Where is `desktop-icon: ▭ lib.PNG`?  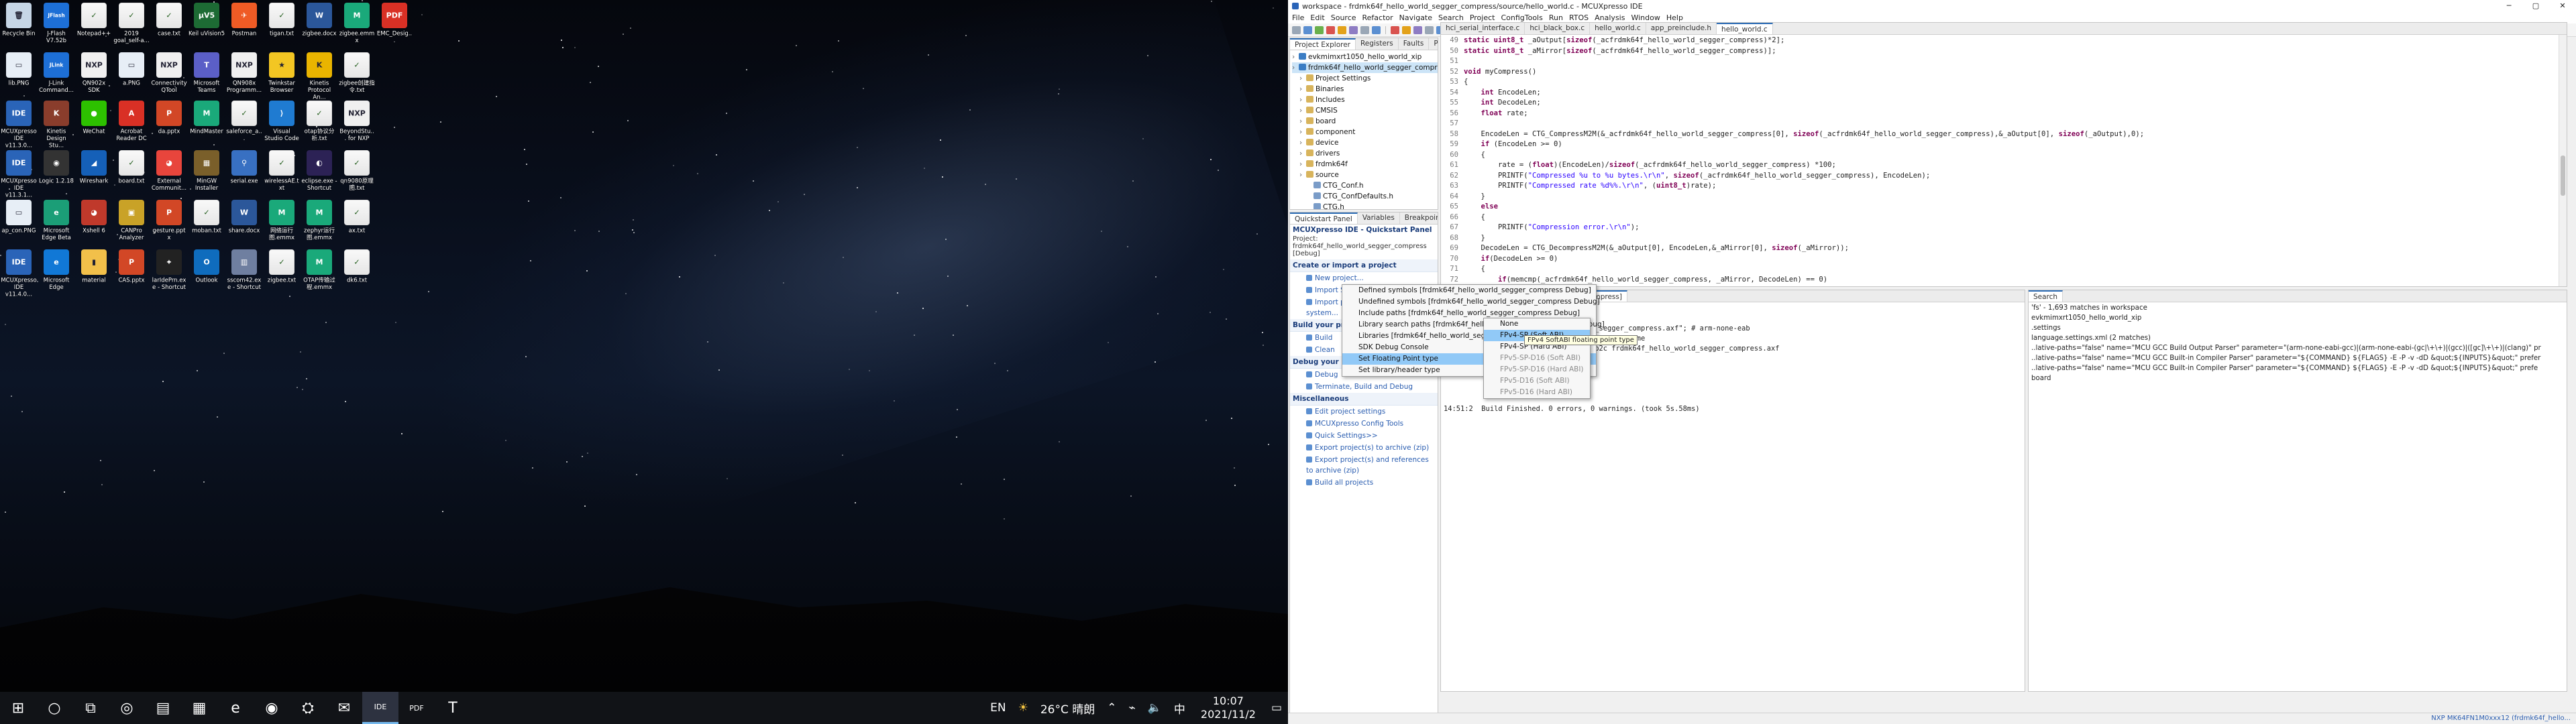 desktop-icon: ▭ lib.PNG is located at coordinates (19, 75).